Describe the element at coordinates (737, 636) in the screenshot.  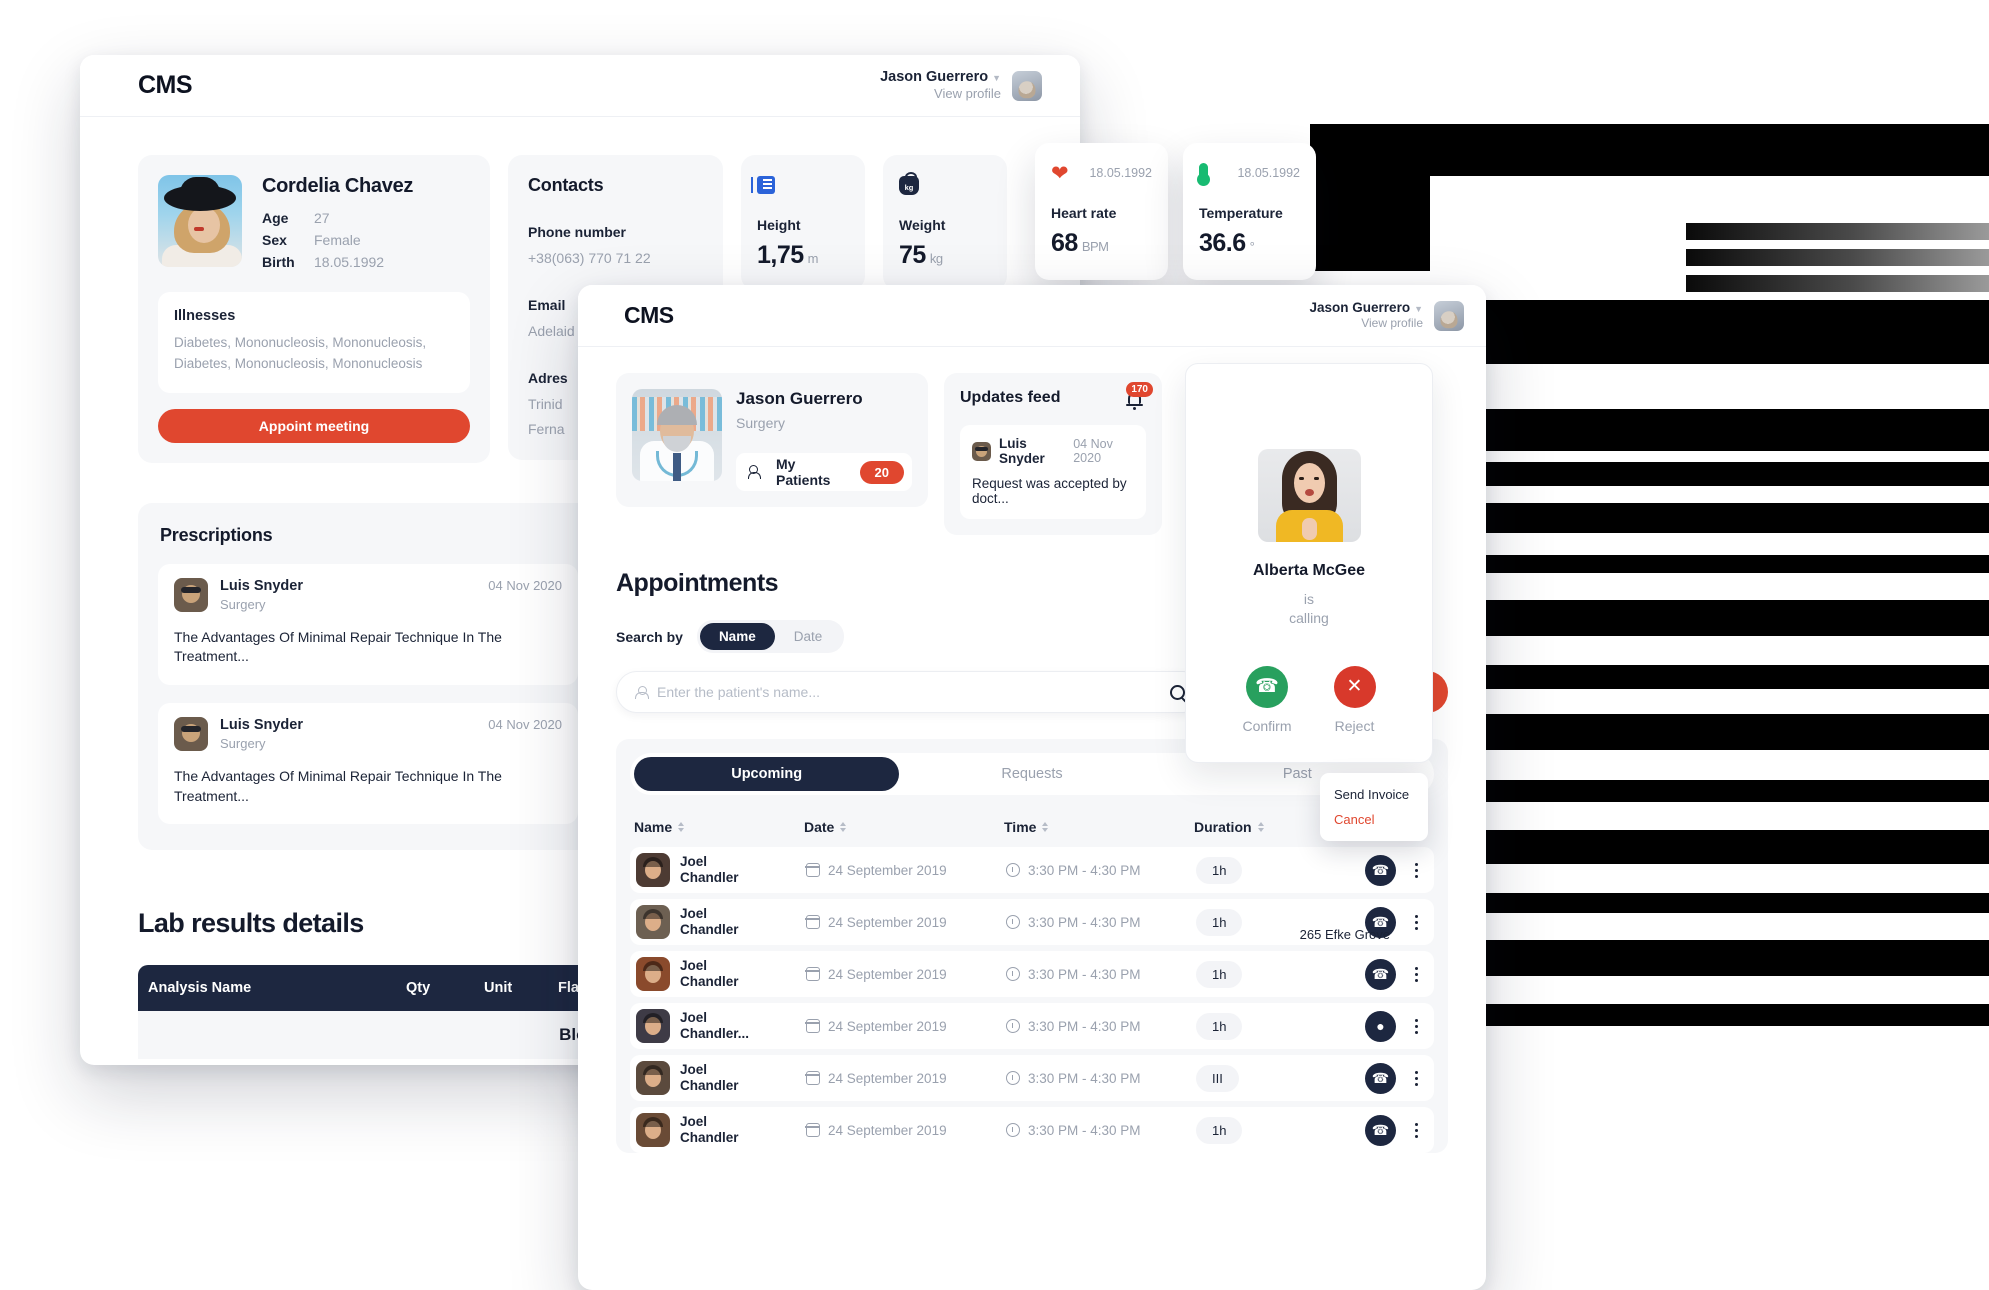
I see `search-mode-name: Name` at that location.